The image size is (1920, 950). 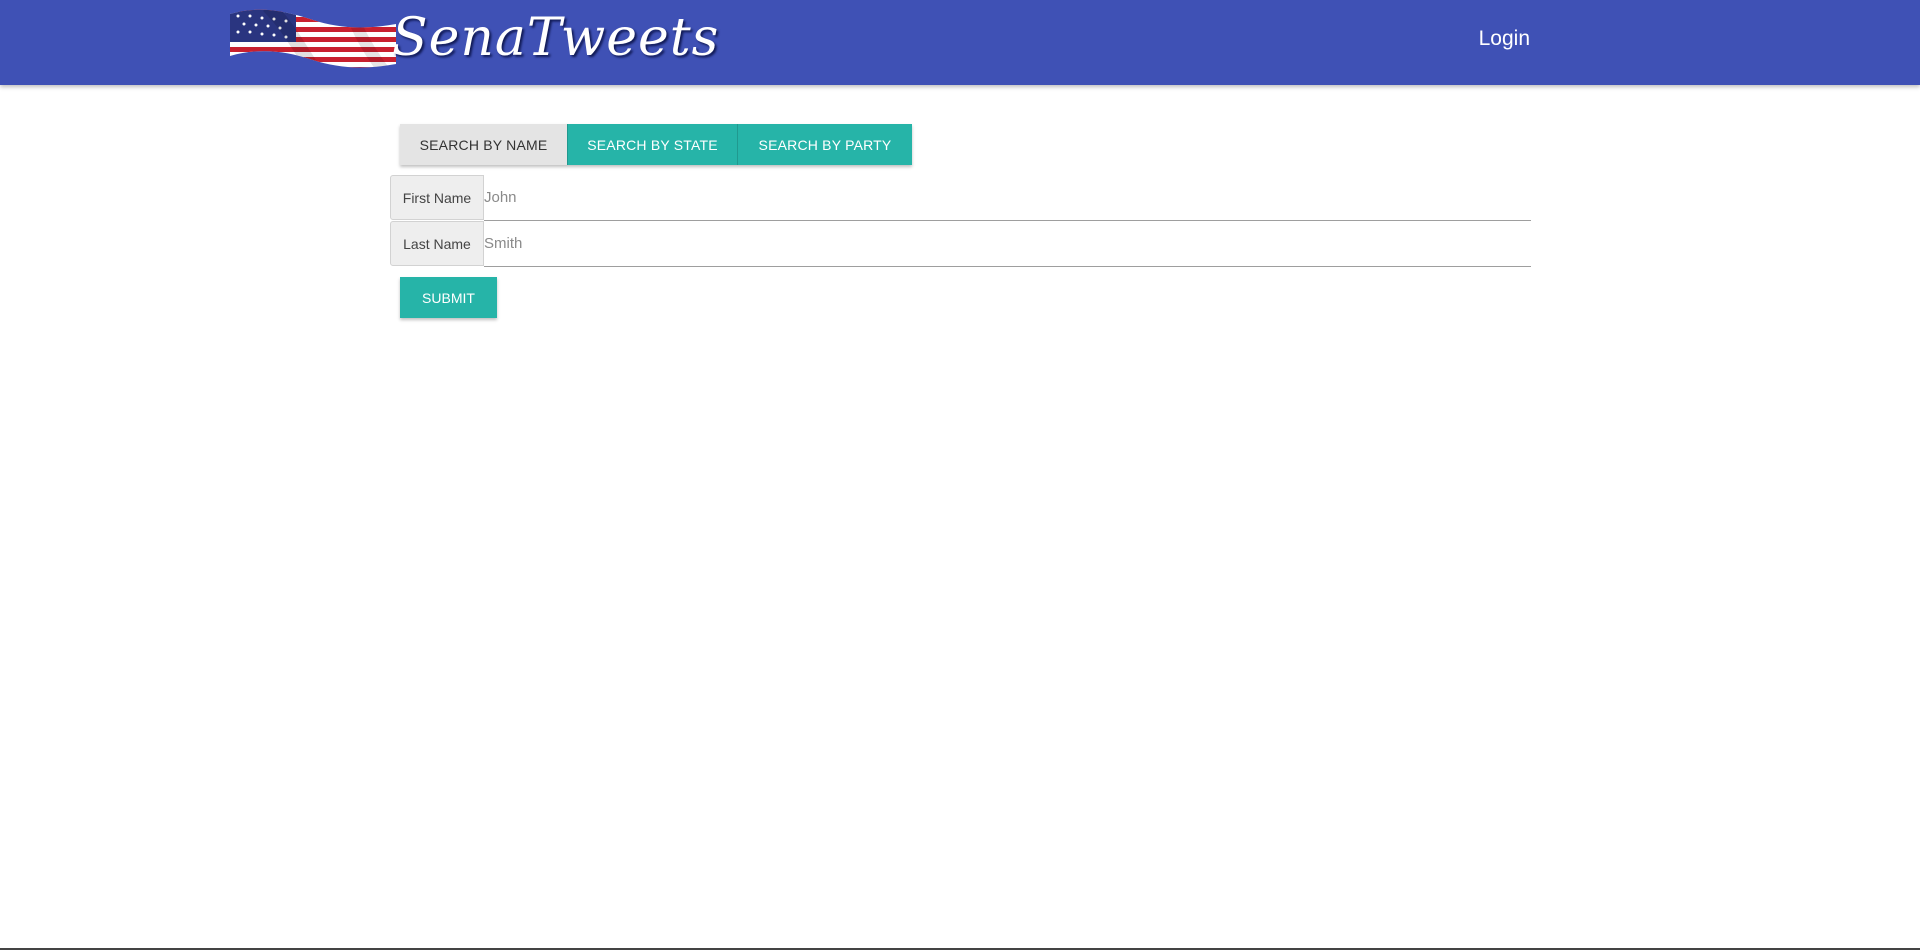 What do you see at coordinates (960, 42) in the screenshot?
I see `top-navbar: SenaTweets Login` at bounding box center [960, 42].